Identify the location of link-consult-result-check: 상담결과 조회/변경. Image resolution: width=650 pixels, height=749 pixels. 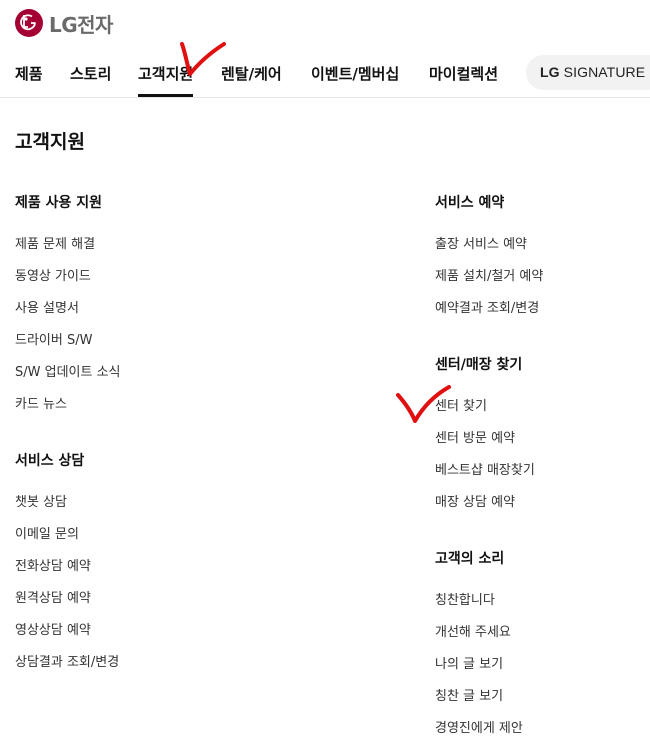
(67, 660).